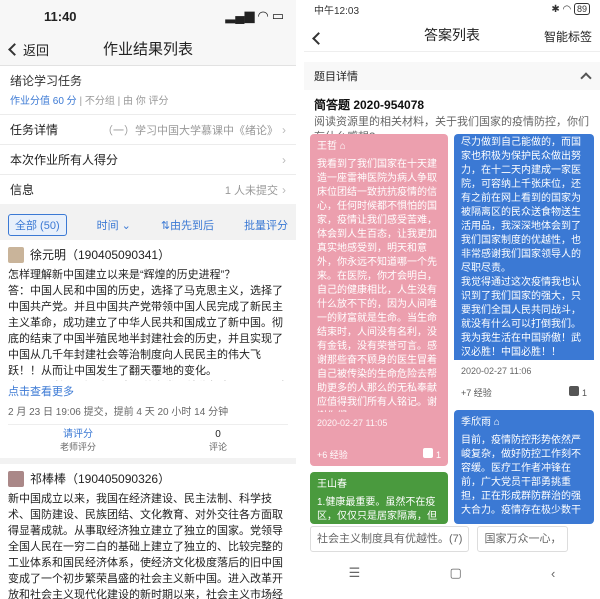 The height and width of the screenshot is (599, 600). What do you see at coordinates (523, 539) in the screenshot?
I see `tag-chip: 国家万众一心，` at bounding box center [523, 539].